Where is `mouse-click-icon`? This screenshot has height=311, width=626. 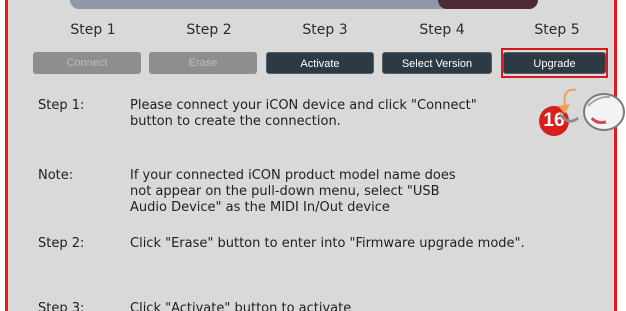
mouse-click-icon is located at coordinates (589, 113).